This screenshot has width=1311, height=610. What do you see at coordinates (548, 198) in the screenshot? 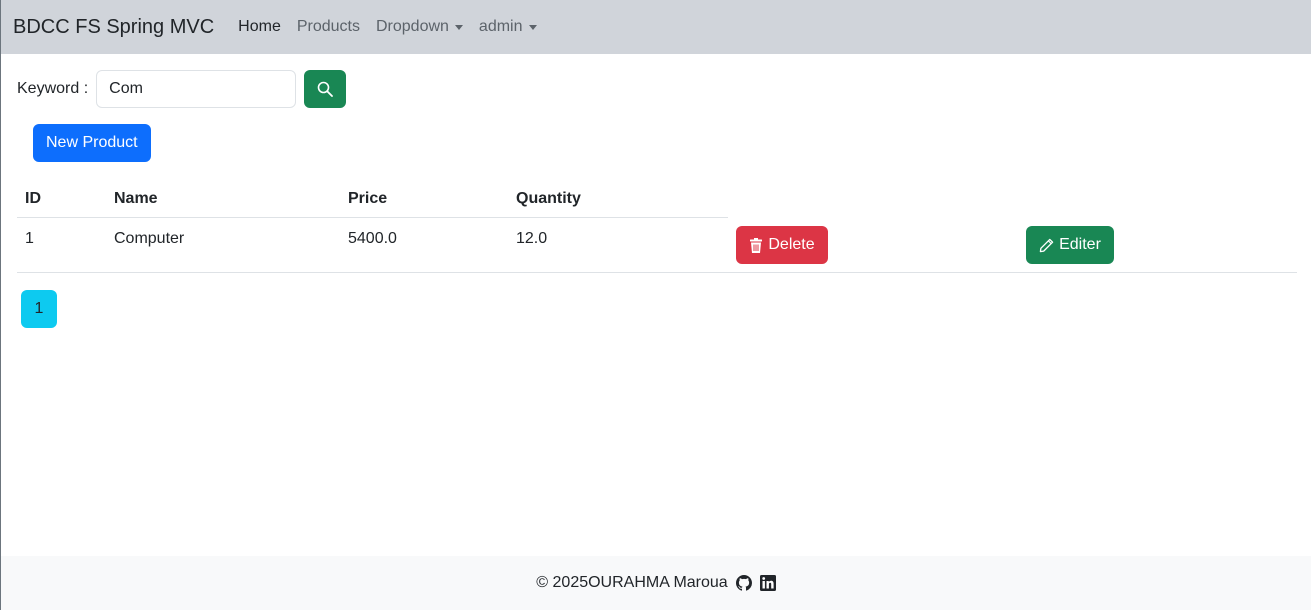
I see `column-header-quantity: Quantity` at bounding box center [548, 198].